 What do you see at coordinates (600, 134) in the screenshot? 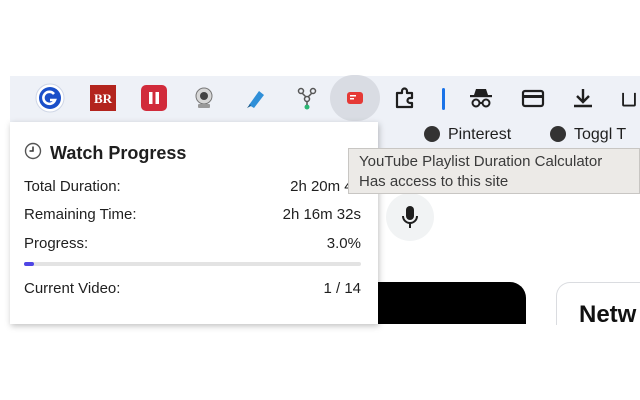
I see `bookmark-label: Toggl T` at bounding box center [600, 134].